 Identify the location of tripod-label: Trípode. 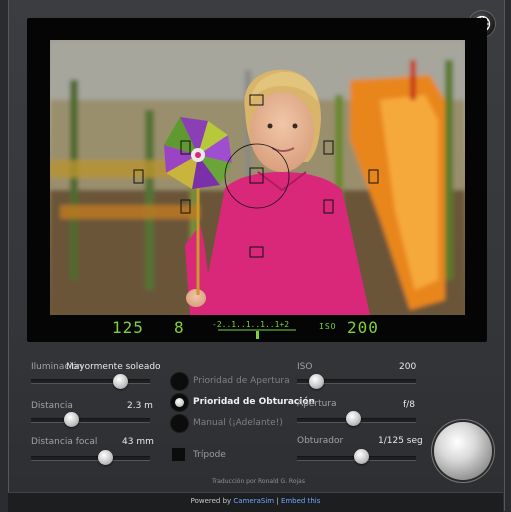
(209, 455).